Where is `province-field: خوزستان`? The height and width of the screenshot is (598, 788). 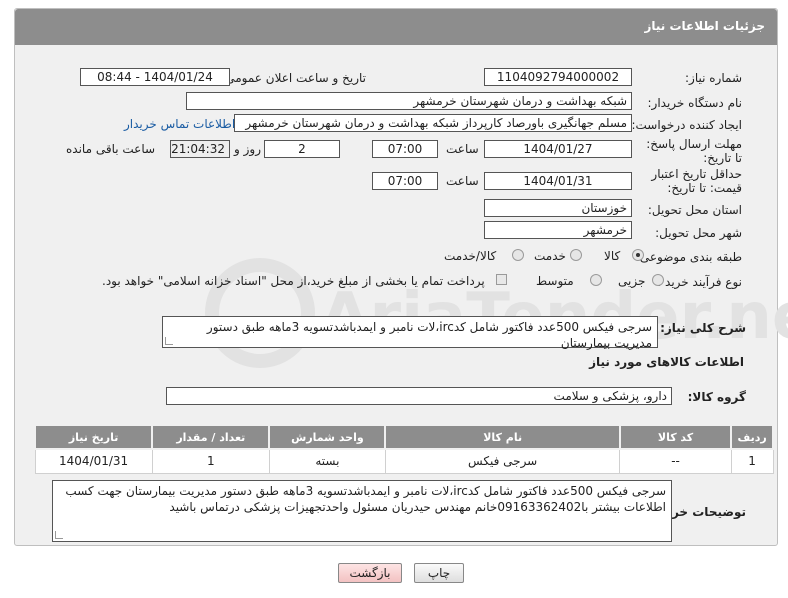
province-field: خوزستان is located at coordinates (558, 208).